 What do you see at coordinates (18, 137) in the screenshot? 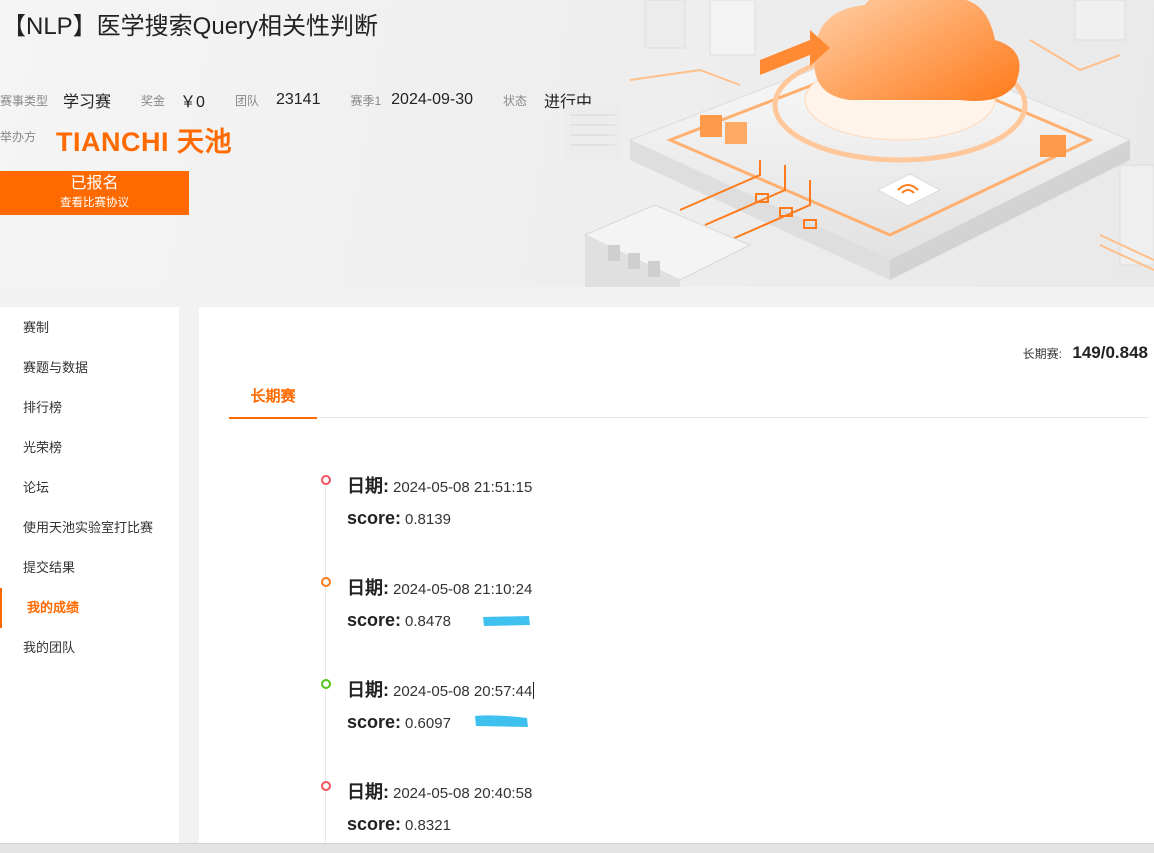
I see `organizer-label: 举办方` at bounding box center [18, 137].